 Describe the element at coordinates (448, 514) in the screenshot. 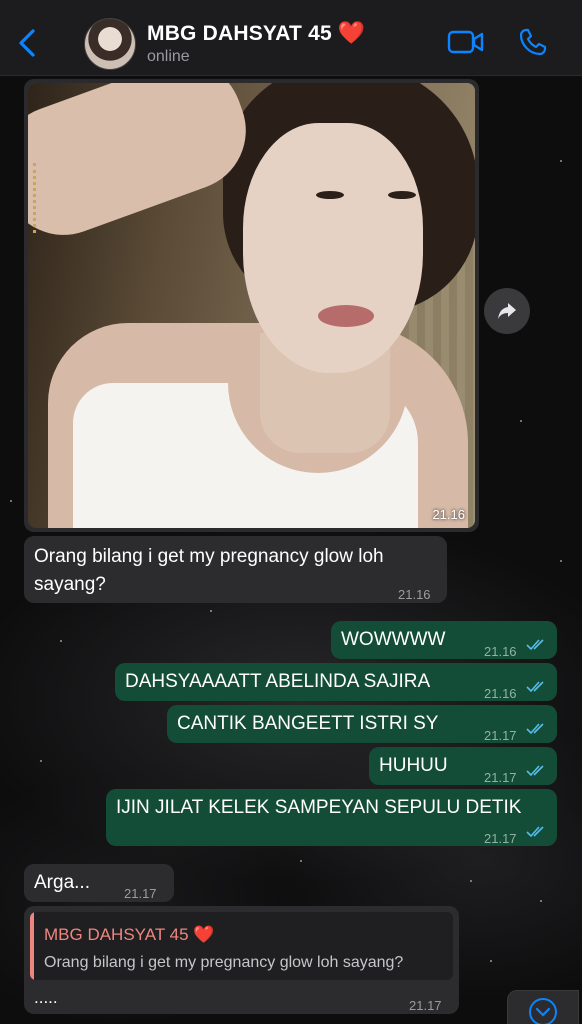

I see `image-timestamp: 21.16` at that location.